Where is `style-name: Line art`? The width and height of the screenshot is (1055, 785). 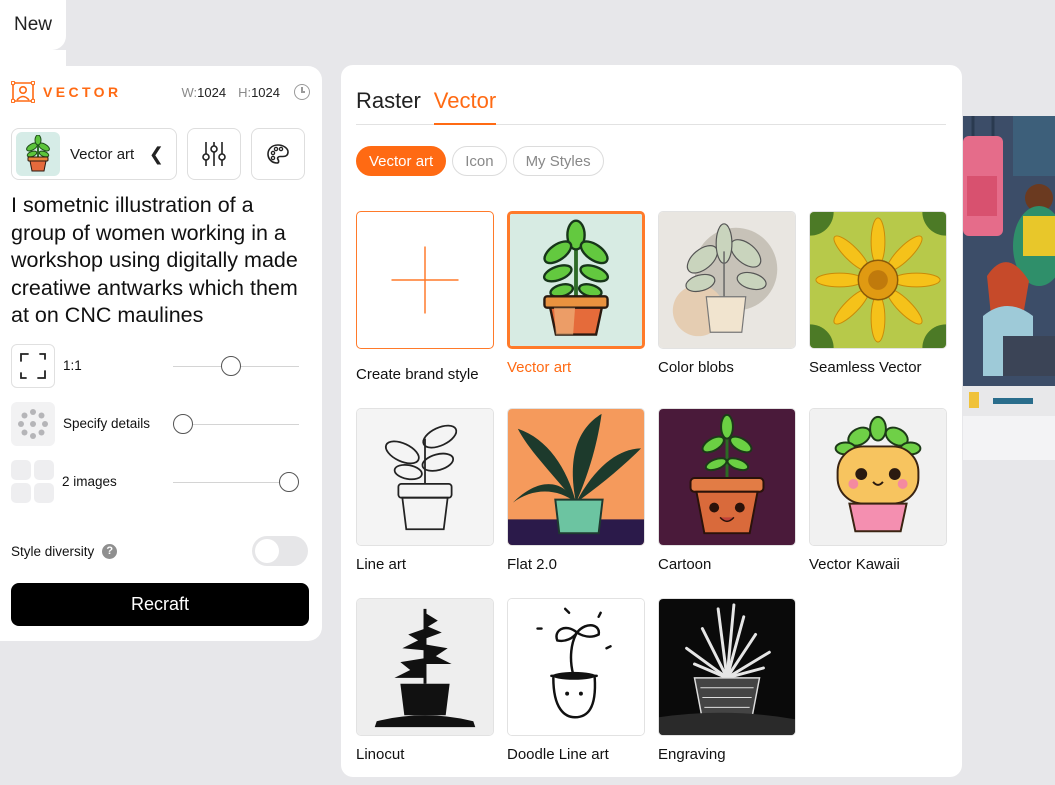
style-name: Line art is located at coordinates (381, 564).